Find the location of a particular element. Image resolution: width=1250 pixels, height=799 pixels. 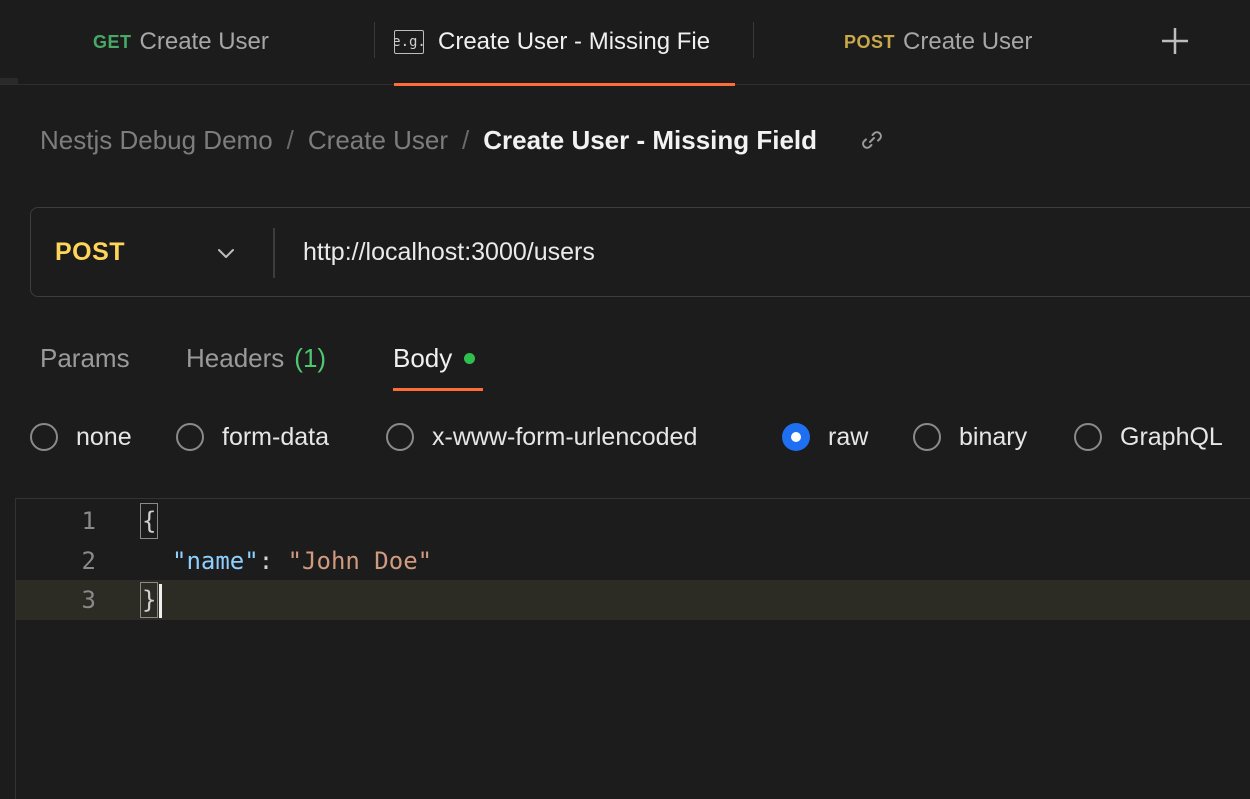

tab-headers: Headers (1) is located at coordinates (256, 358).